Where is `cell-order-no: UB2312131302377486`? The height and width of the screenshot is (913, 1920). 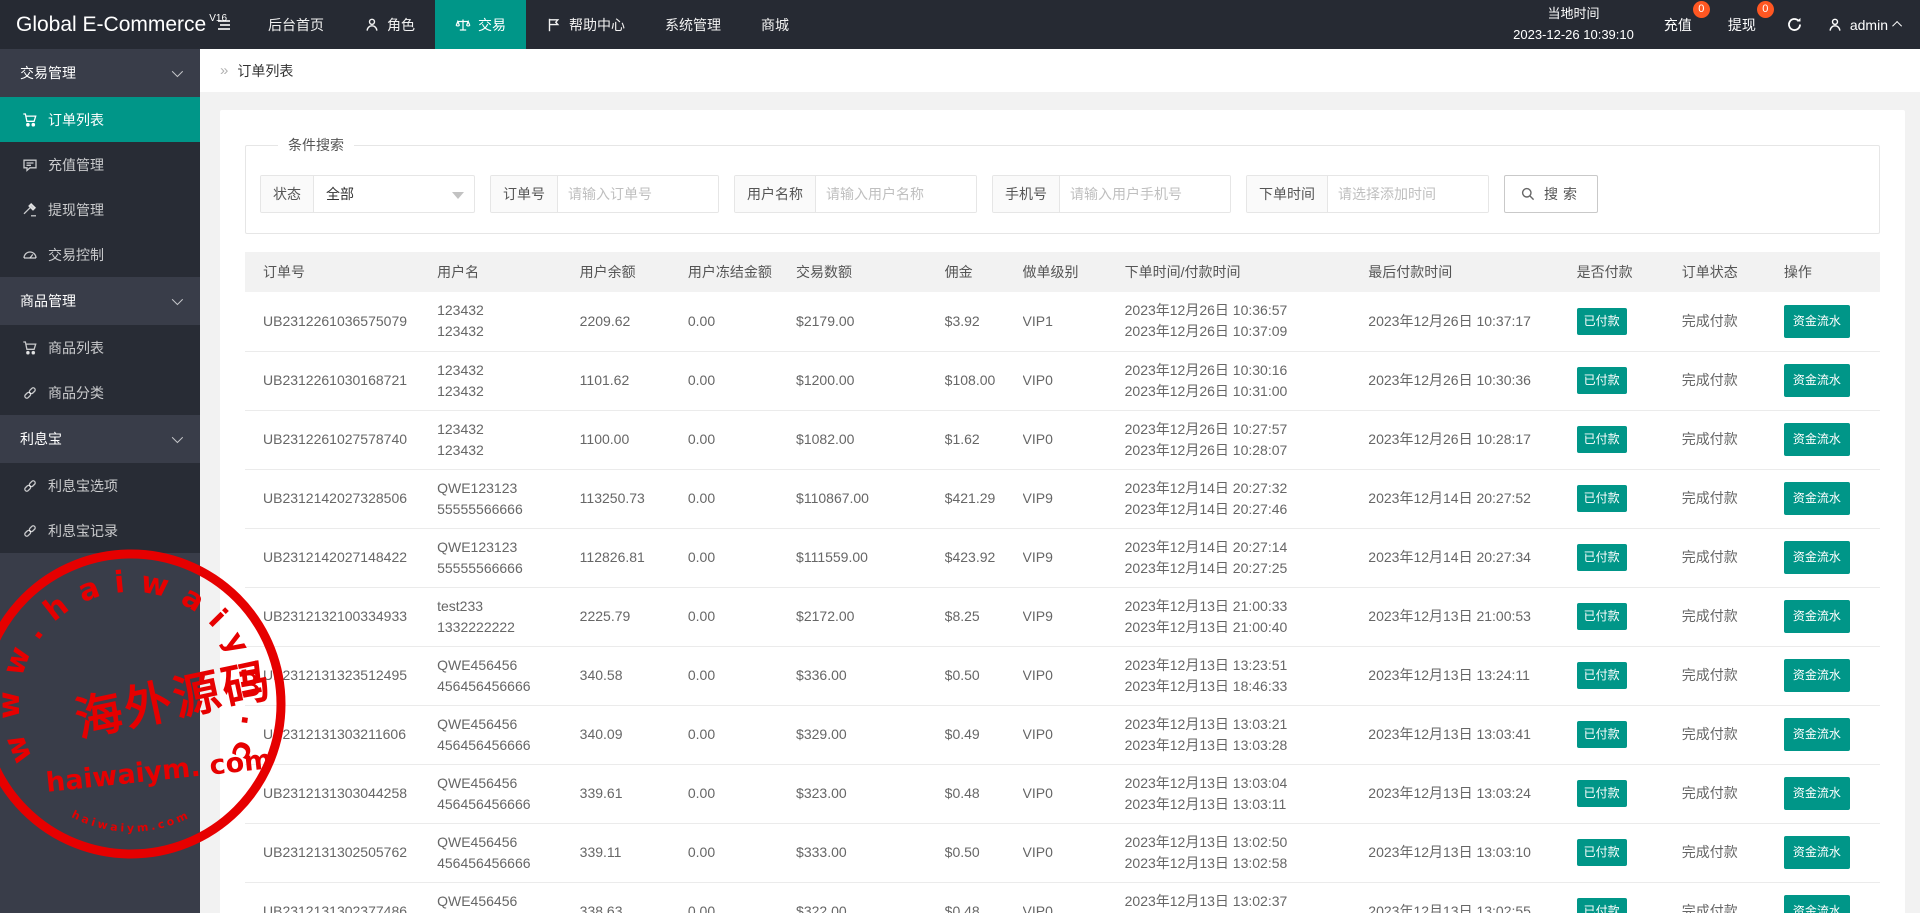
cell-order-no: UB2312131302377486 is located at coordinates (341, 897).